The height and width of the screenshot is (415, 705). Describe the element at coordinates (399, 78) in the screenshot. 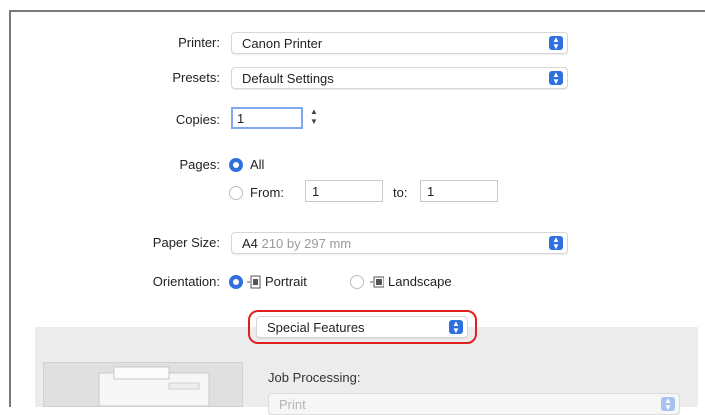

I see `presets-popup: Default Settings ▲ ▼` at that location.